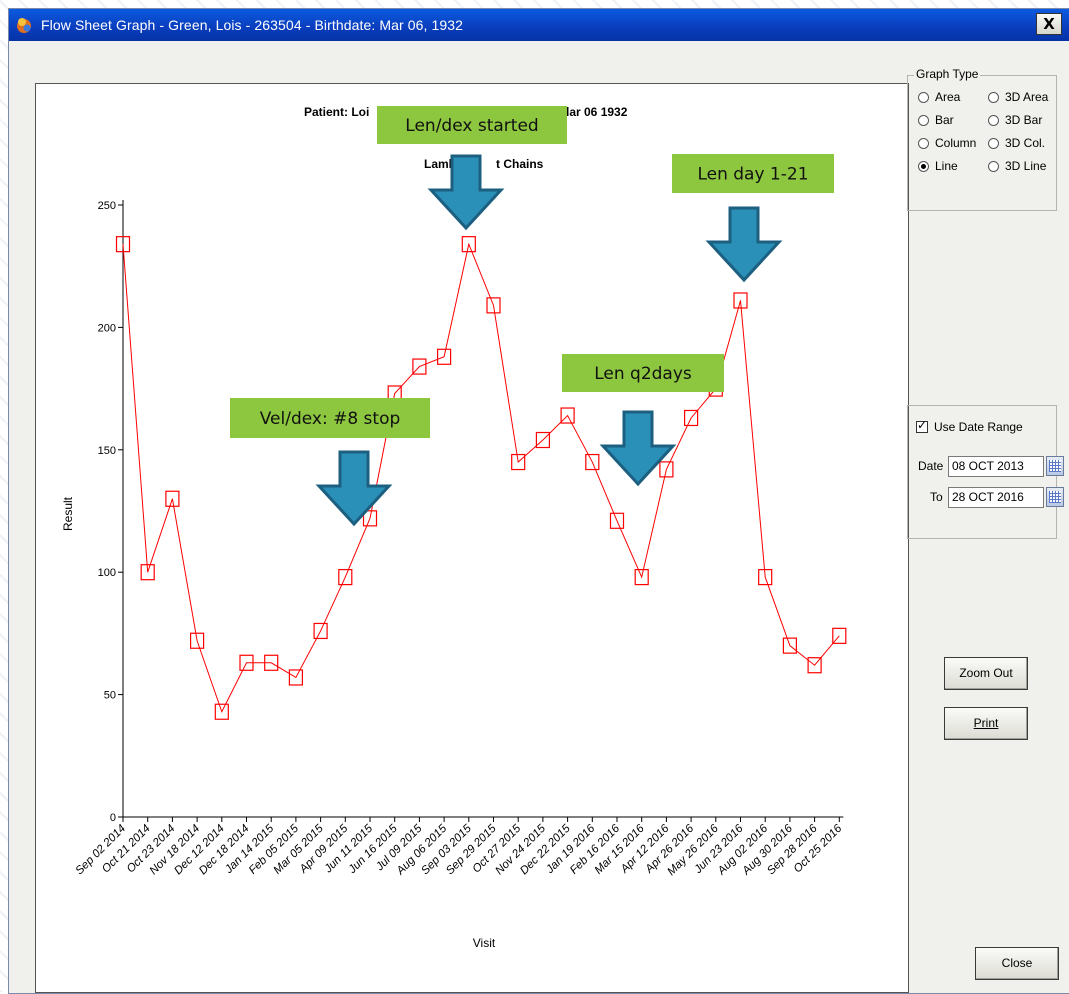 Image resolution: width=1069 pixels, height=994 pixels. I want to click on graph-type-radio-3d-area: 3D Area, so click(1018, 97).